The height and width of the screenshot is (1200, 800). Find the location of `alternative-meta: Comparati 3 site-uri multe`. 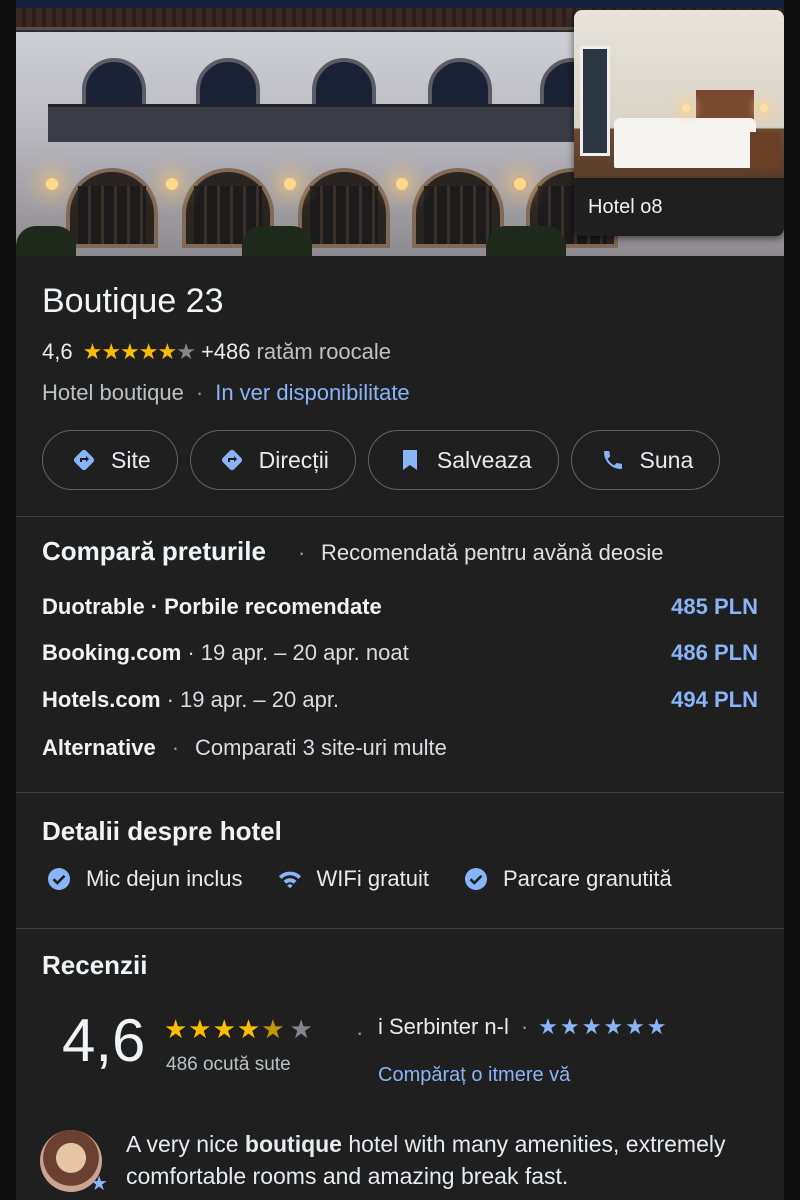

alternative-meta: Comparati 3 site-uri multe is located at coordinates (321, 747).